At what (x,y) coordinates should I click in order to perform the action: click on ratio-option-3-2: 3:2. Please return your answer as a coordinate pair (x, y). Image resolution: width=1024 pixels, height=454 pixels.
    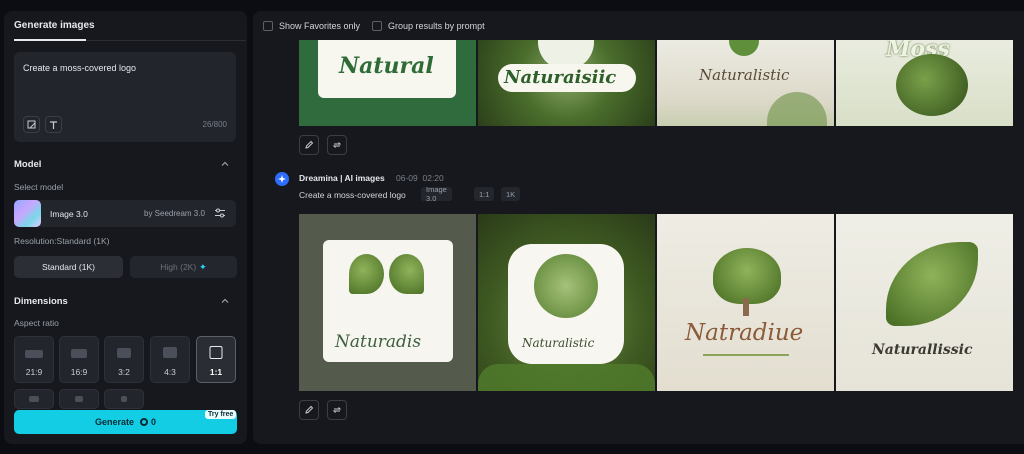
    Looking at the image, I should click on (124, 359).